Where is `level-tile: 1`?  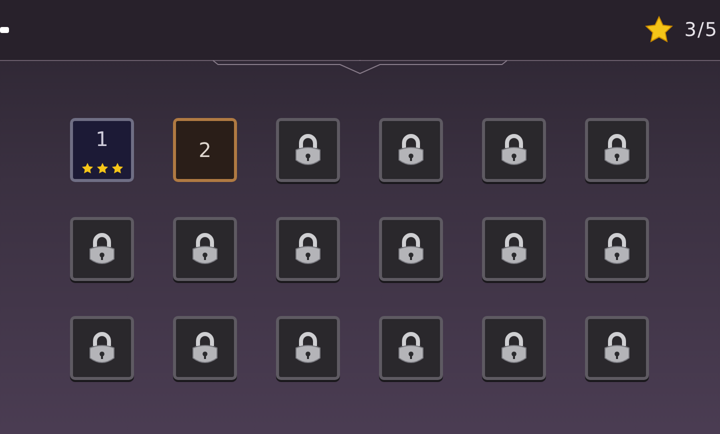
level-tile: 1 is located at coordinates (102, 150).